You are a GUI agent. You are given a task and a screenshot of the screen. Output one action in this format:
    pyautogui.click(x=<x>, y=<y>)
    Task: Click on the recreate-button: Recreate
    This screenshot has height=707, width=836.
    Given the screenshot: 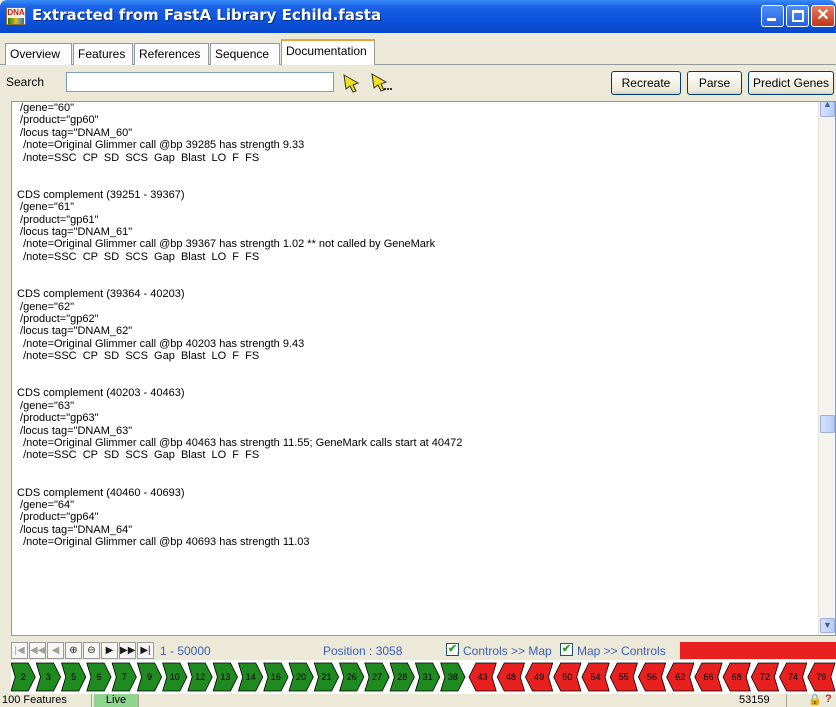 What is the action you would take?
    pyautogui.click(x=646, y=83)
    